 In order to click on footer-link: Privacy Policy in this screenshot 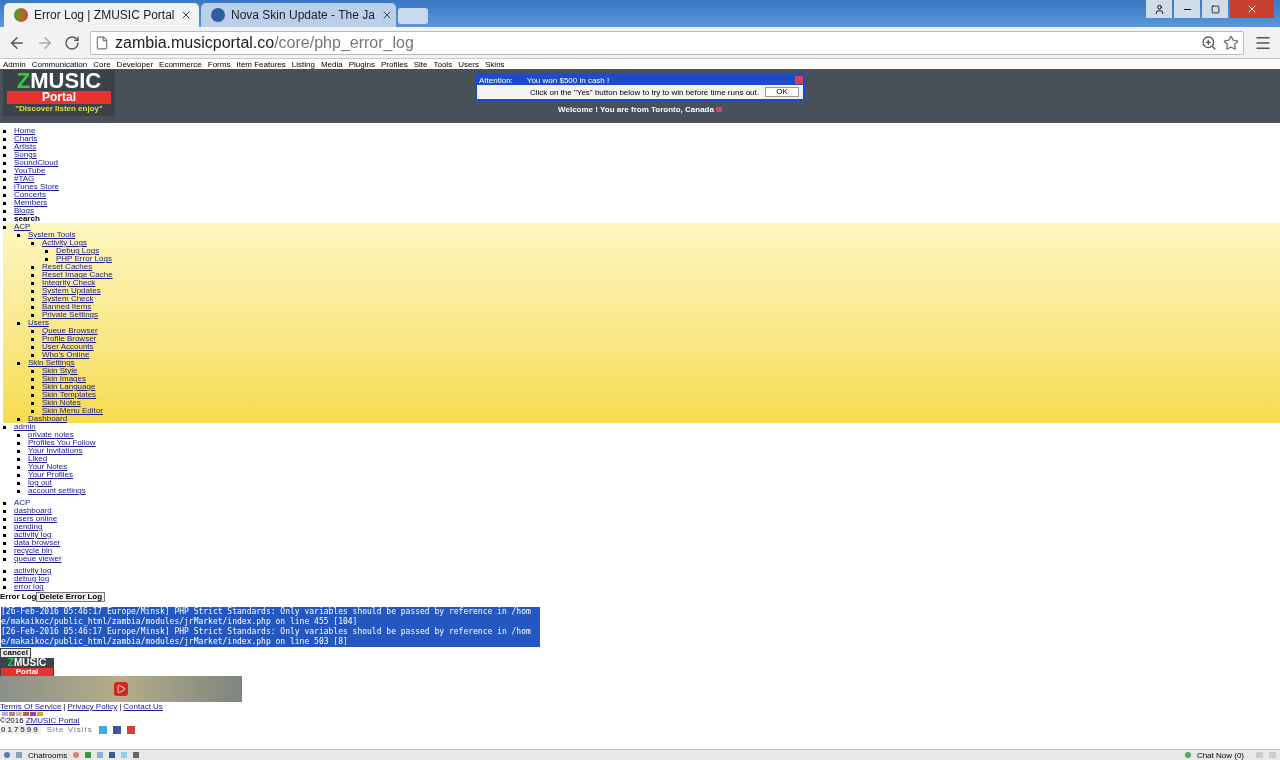, I will do `click(92, 707)`.